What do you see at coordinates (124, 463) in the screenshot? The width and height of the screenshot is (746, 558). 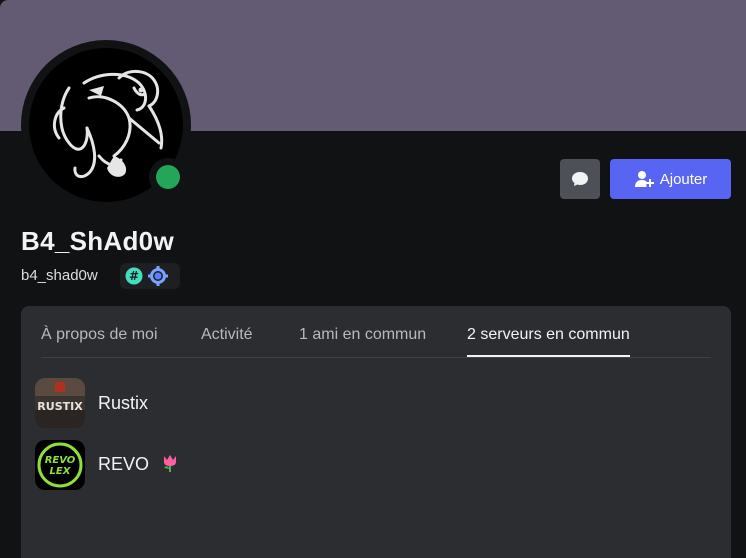 I see `server-name-text: REVO` at bounding box center [124, 463].